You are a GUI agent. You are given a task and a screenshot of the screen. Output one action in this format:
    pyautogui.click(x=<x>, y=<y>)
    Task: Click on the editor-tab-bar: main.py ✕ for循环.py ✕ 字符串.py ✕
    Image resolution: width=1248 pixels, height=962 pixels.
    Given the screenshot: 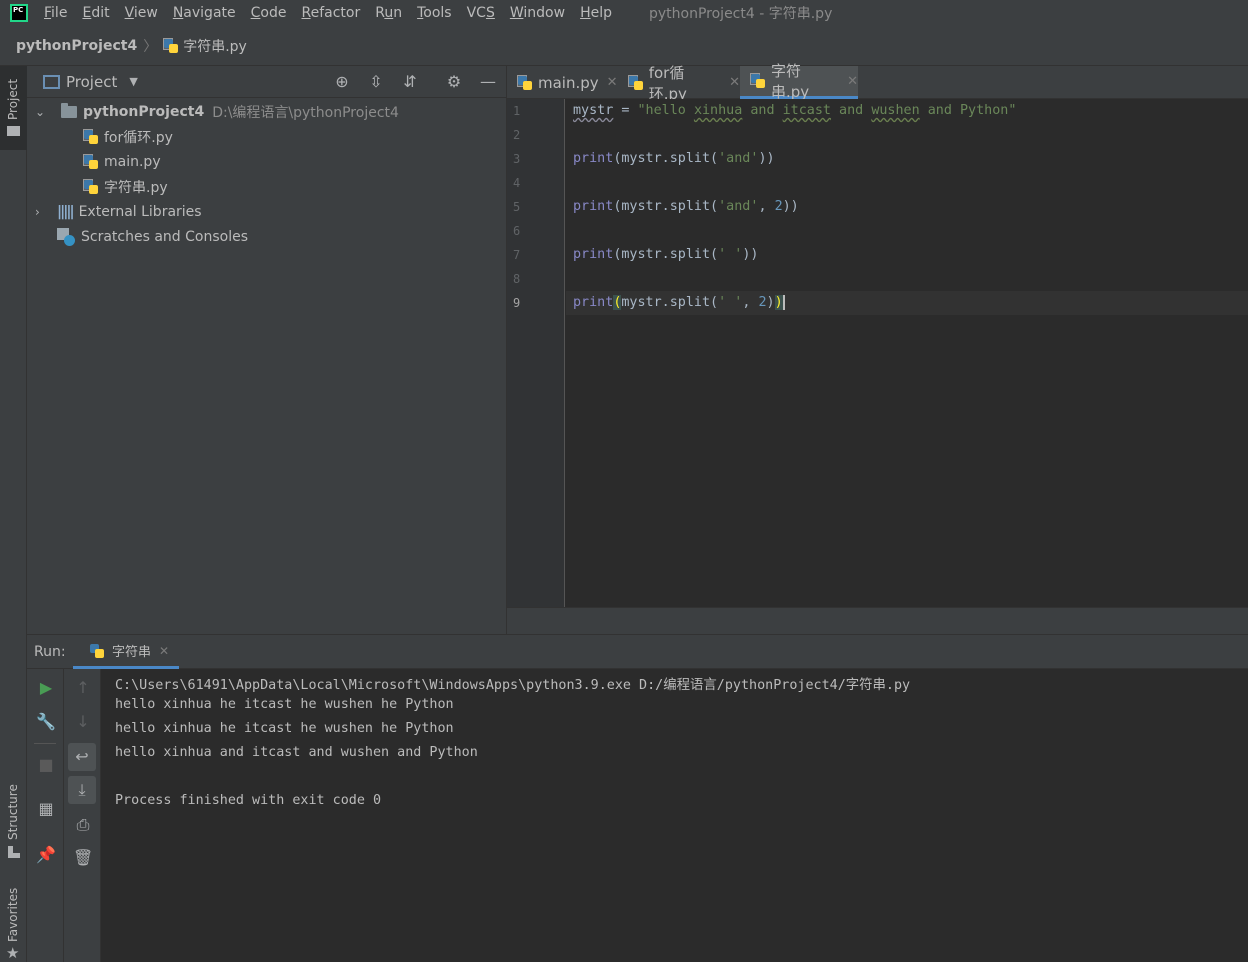 What is the action you would take?
    pyautogui.click(x=877, y=82)
    